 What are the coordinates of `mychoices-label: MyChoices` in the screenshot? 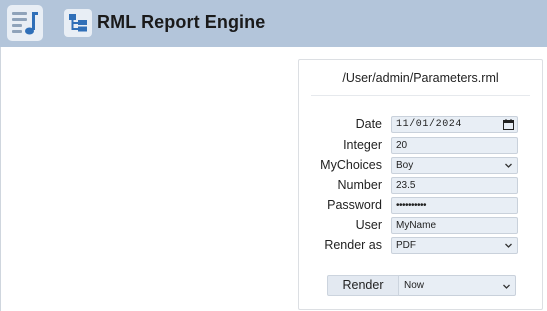 It's located at (351, 165).